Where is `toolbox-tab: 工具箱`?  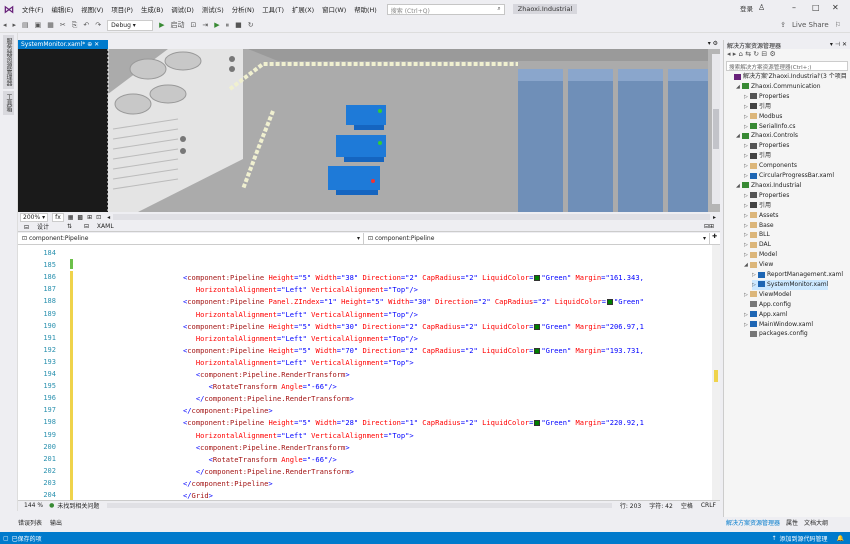
toolbox-tab: 工具箱 is located at coordinates (8, 103).